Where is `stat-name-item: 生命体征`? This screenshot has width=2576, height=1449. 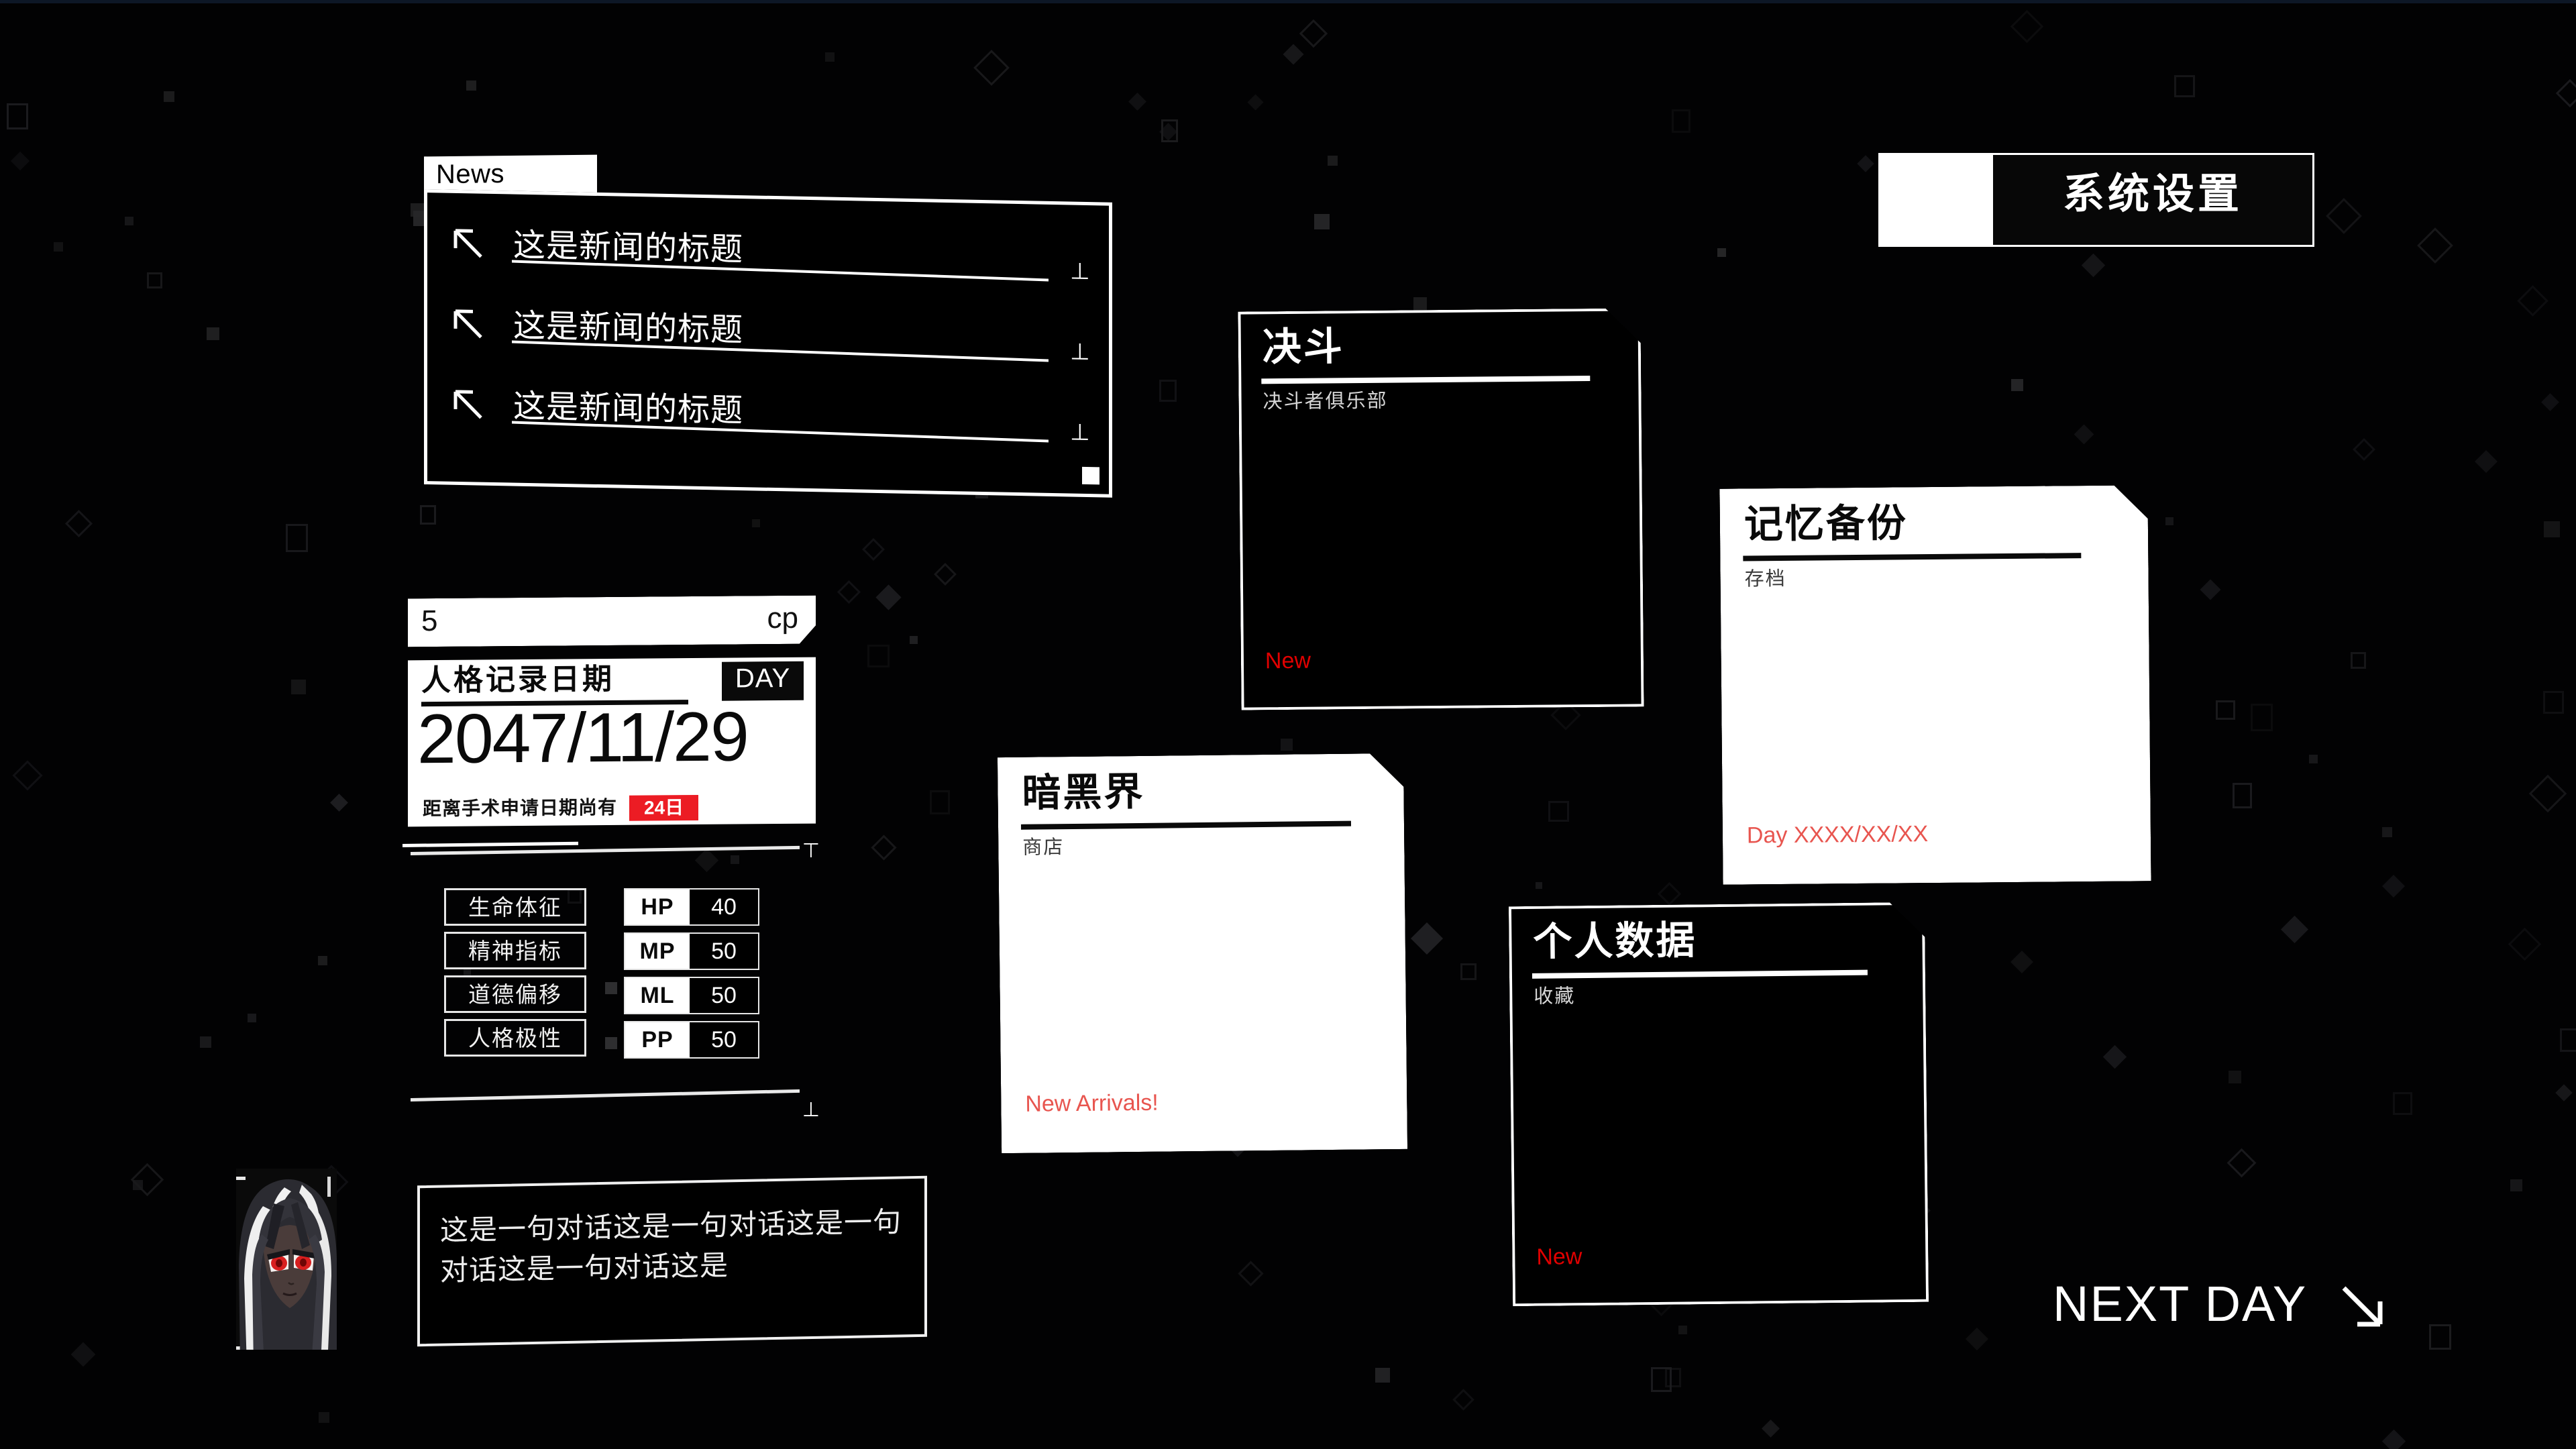 stat-name-item: 生命体征 is located at coordinates (515, 907).